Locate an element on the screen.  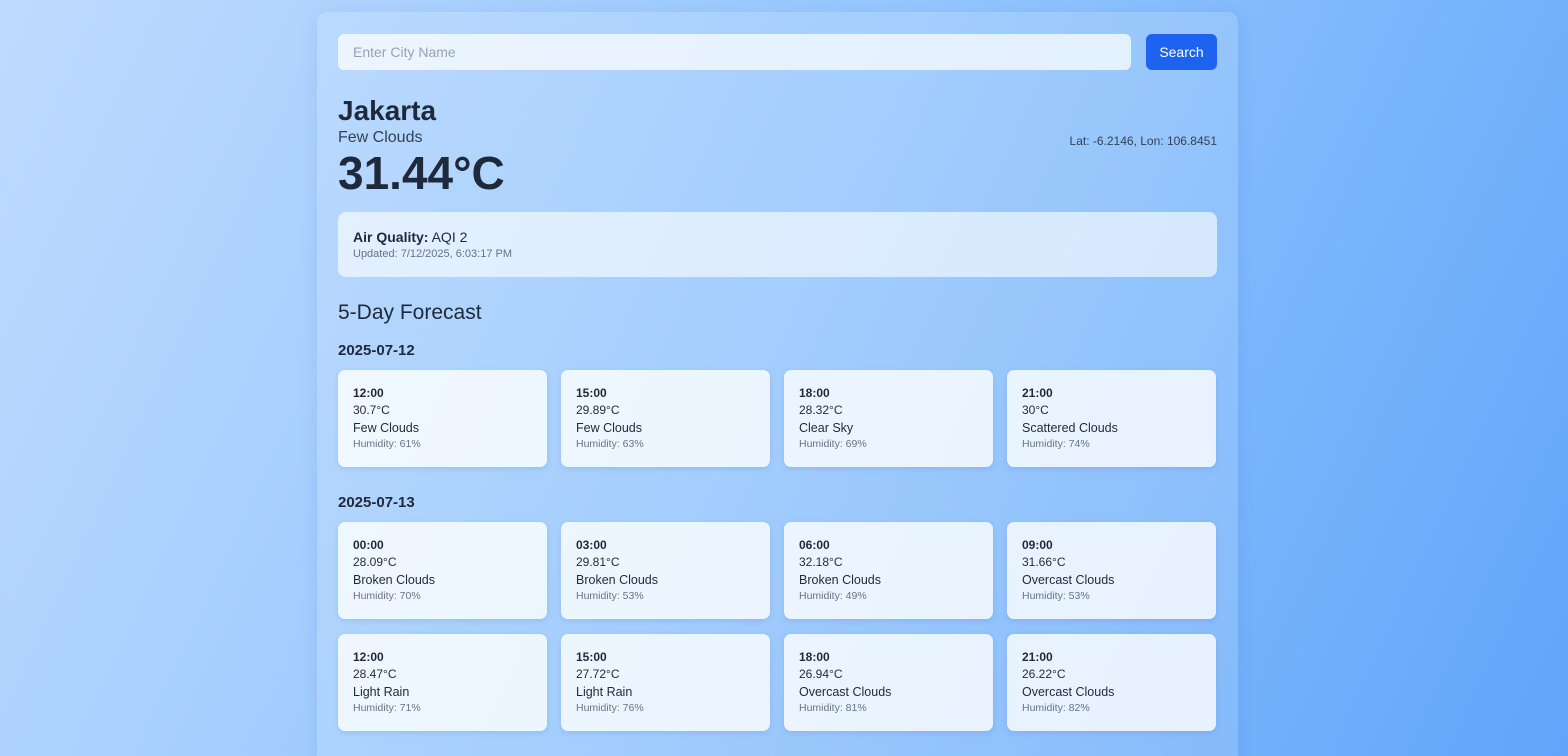
forecast-temperature: 26.22°C is located at coordinates (1044, 674).